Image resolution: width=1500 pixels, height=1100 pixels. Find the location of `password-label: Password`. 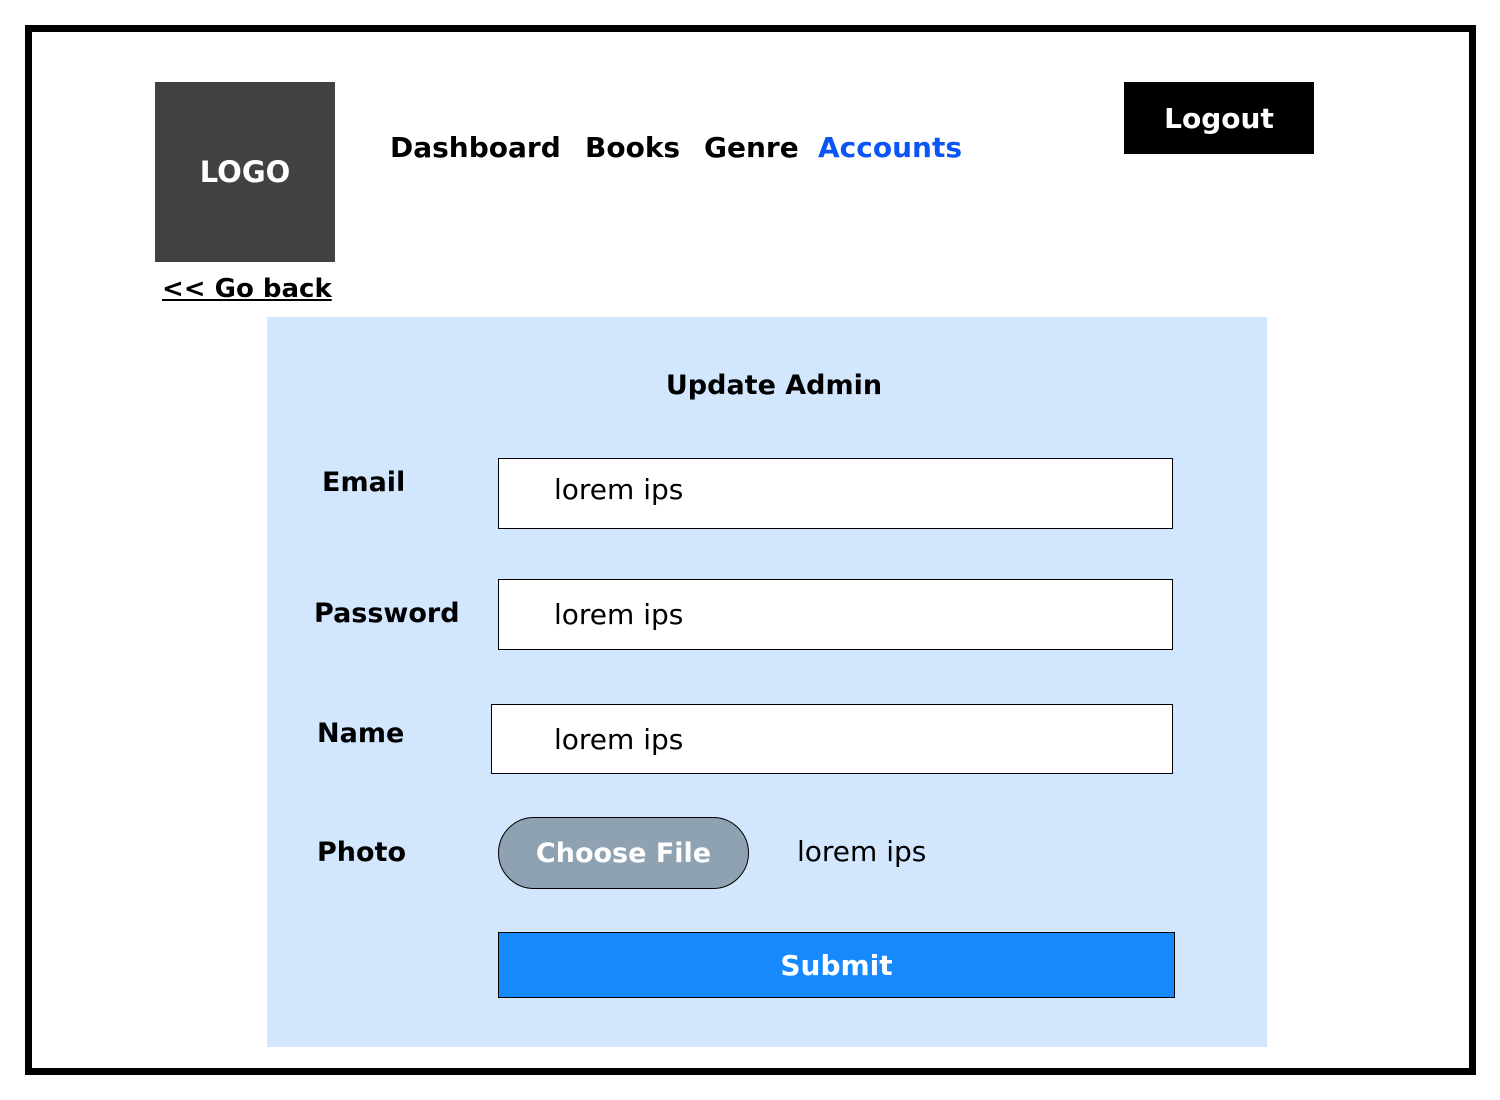

password-label: Password is located at coordinates (387, 613).